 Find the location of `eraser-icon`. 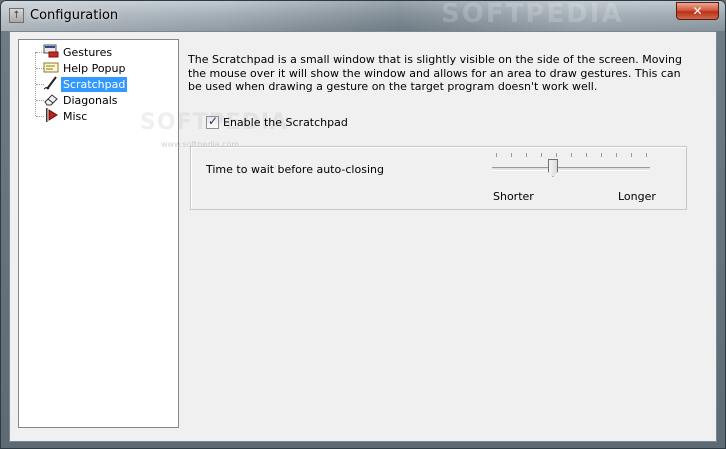

eraser-icon is located at coordinates (51, 99).